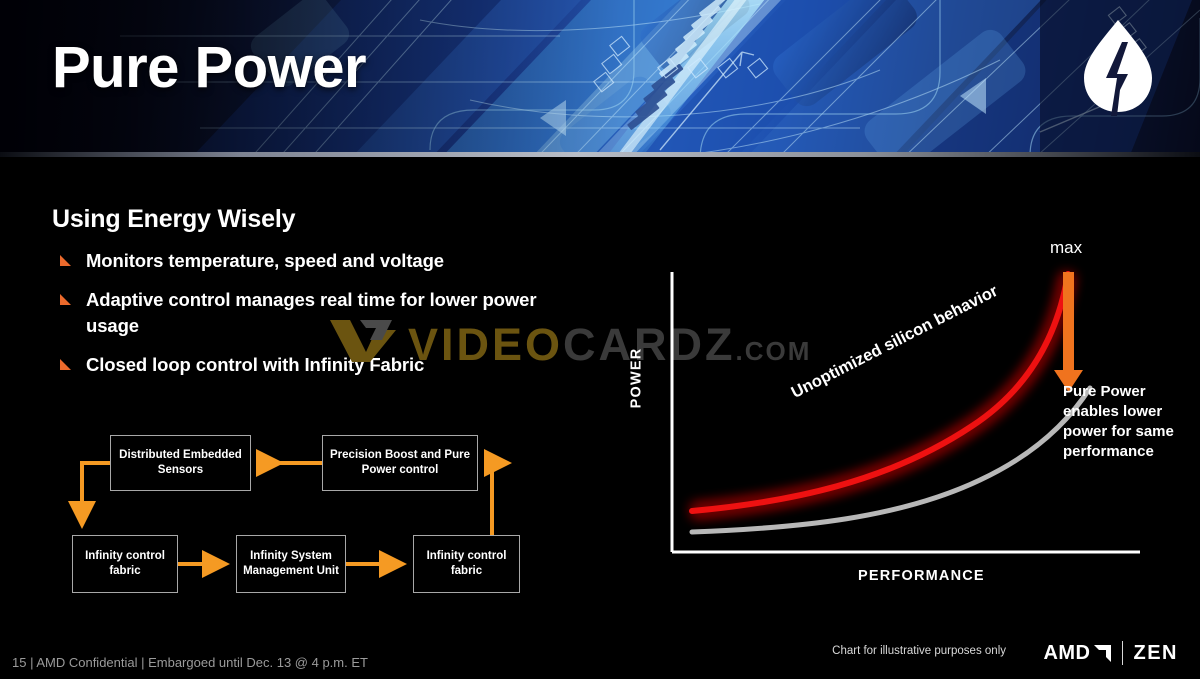 This screenshot has width=1200, height=679. I want to click on zen-logo: ZEN, so click(1155, 652).